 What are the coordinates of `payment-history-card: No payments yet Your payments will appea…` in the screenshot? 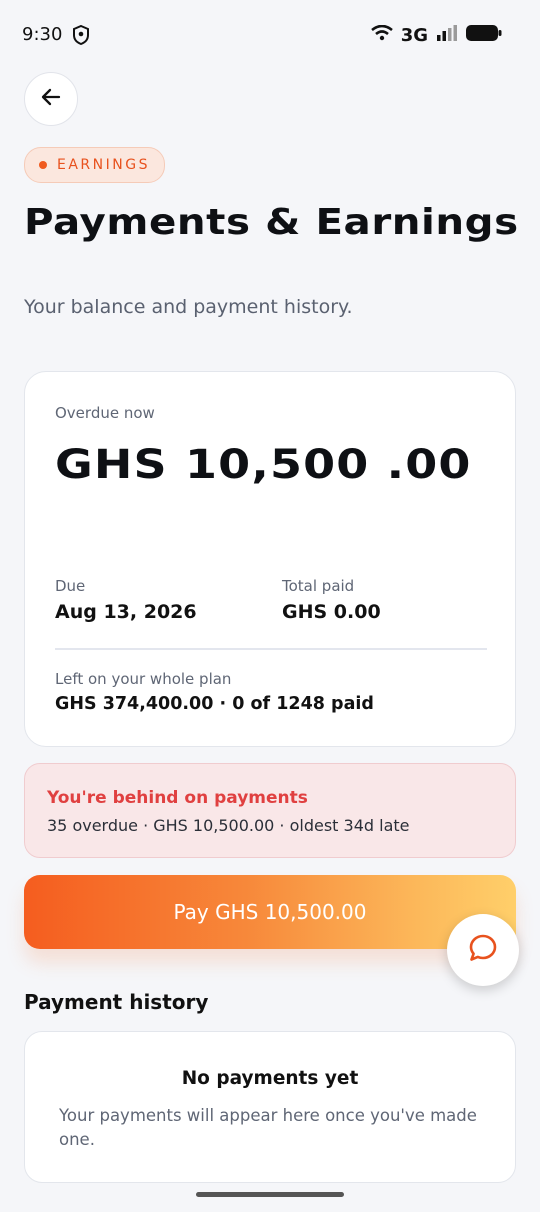 It's located at (270, 1107).